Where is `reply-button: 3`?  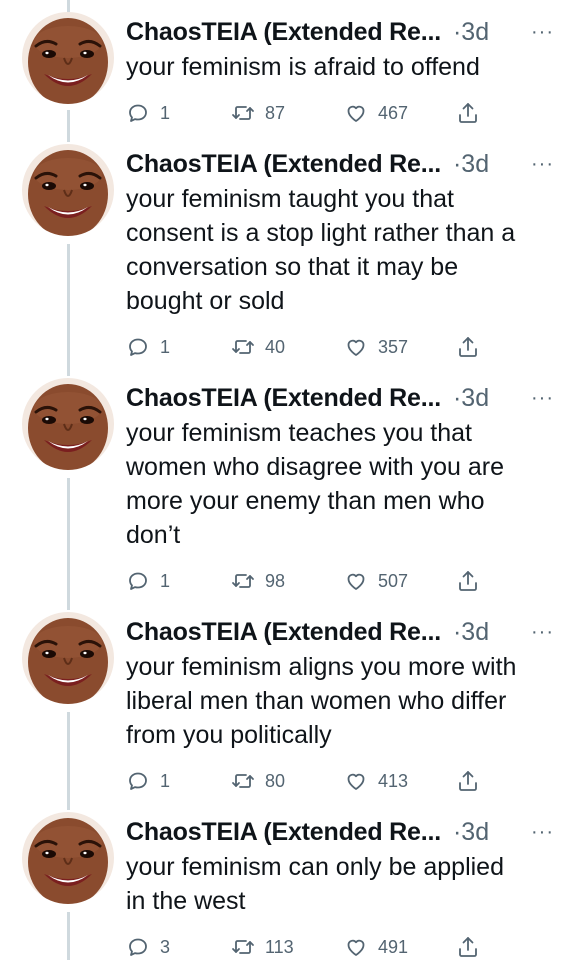
reply-button: 3 is located at coordinates (148, 947).